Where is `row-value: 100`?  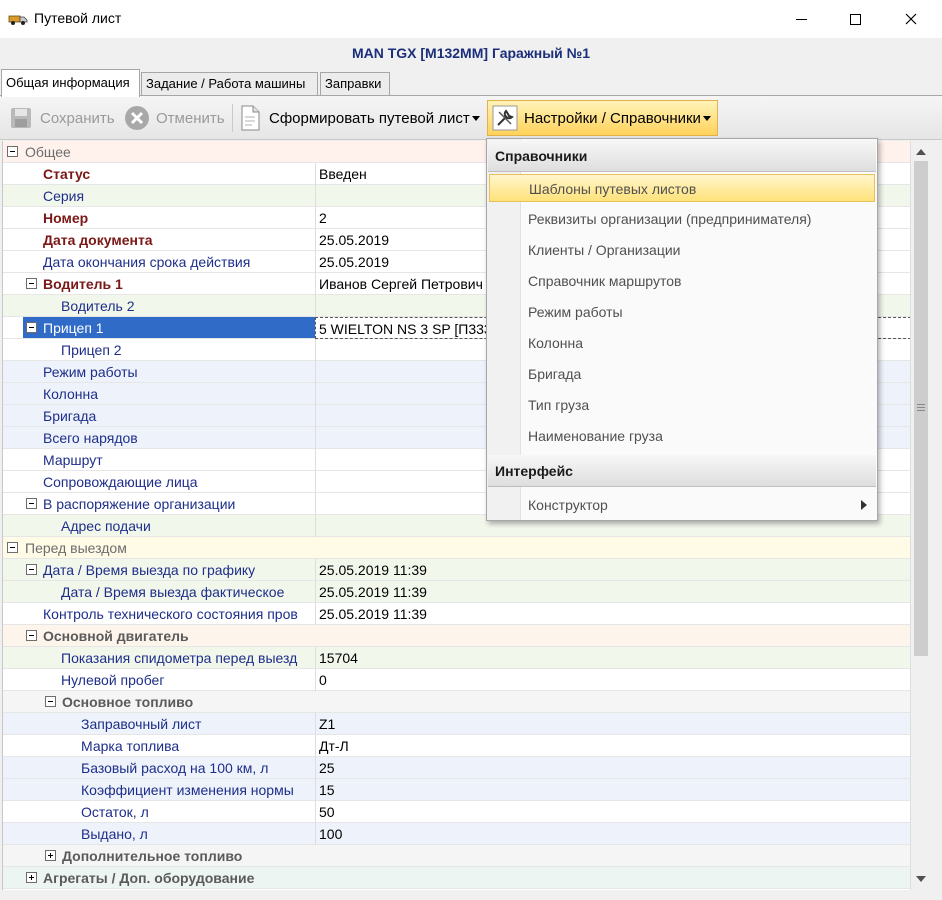 row-value: 100 is located at coordinates (612, 834).